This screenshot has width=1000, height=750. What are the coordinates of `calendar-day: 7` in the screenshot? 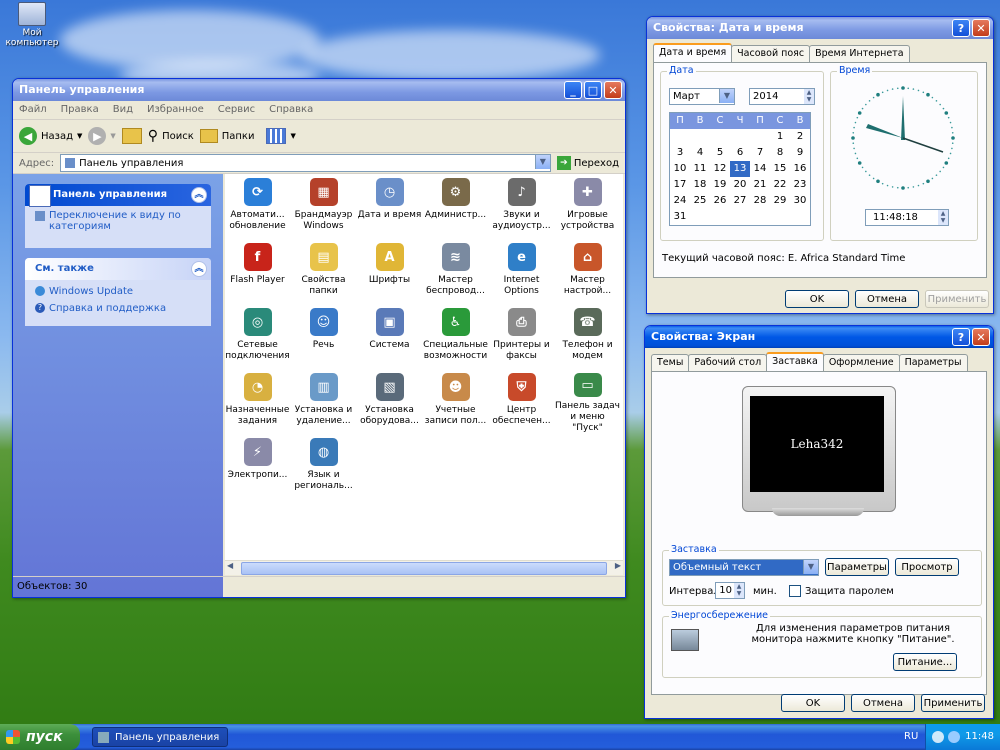 It's located at (760, 153).